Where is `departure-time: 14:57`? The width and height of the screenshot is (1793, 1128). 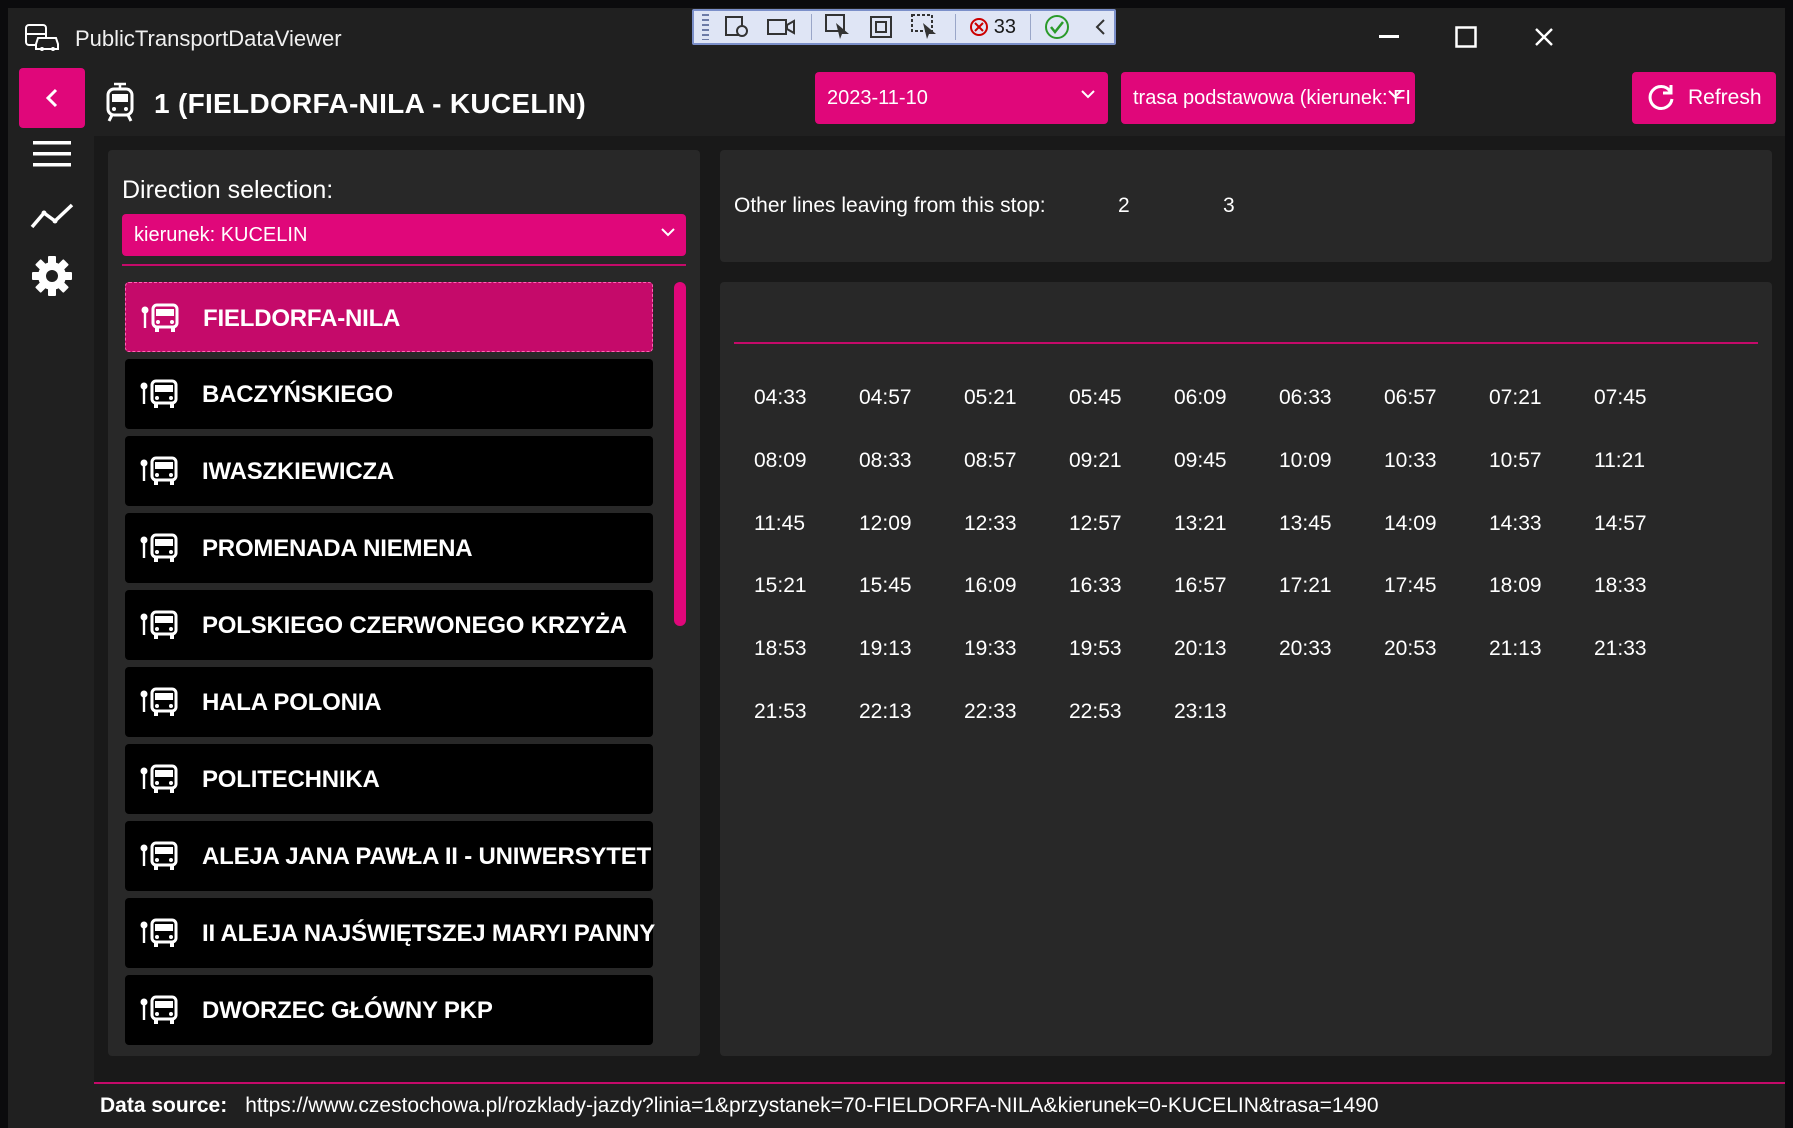
departure-time: 14:57 is located at coordinates (1620, 523).